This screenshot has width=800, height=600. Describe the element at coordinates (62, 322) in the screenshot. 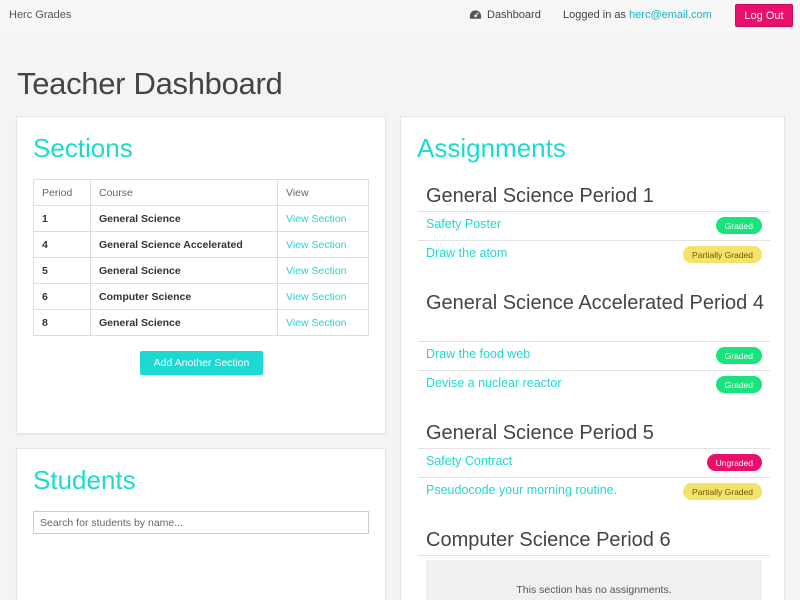

I see `period-cell: 8` at that location.